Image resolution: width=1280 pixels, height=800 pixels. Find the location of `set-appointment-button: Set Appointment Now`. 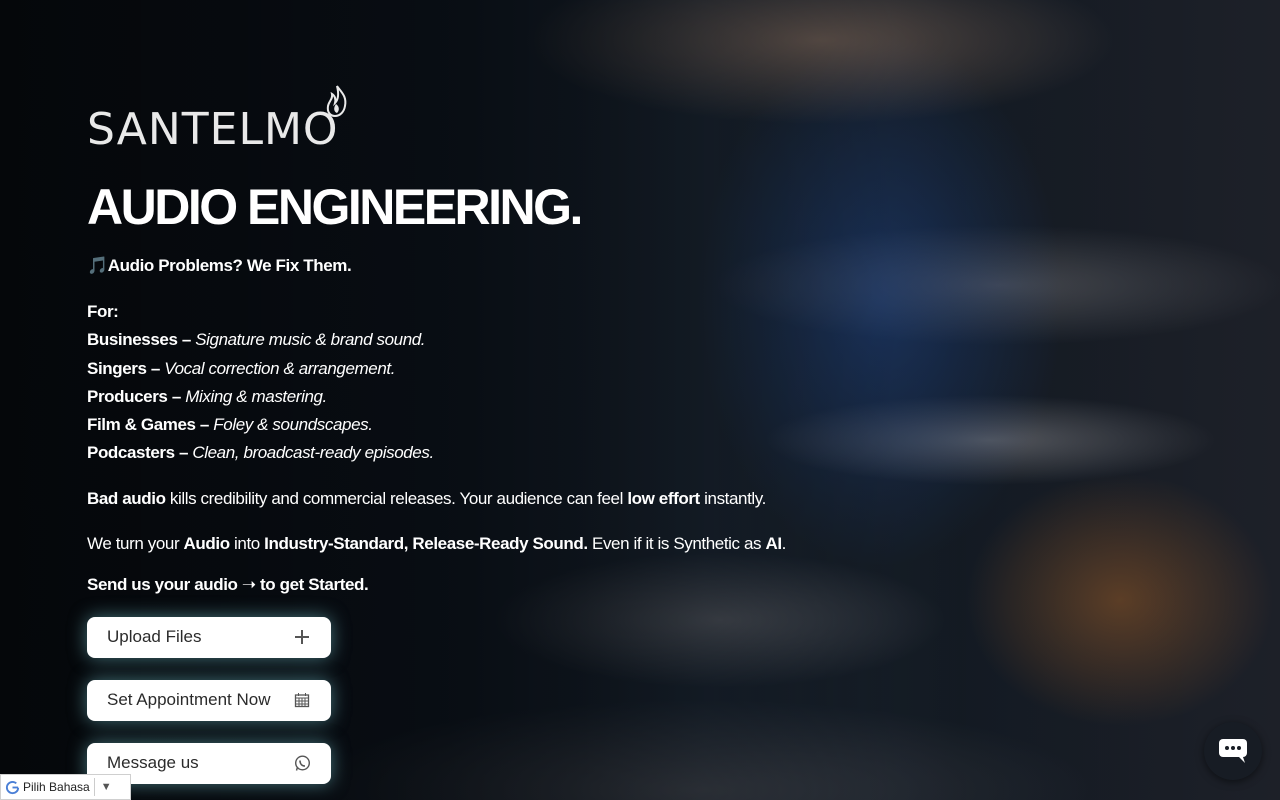

set-appointment-button: Set Appointment Now is located at coordinates (209, 700).